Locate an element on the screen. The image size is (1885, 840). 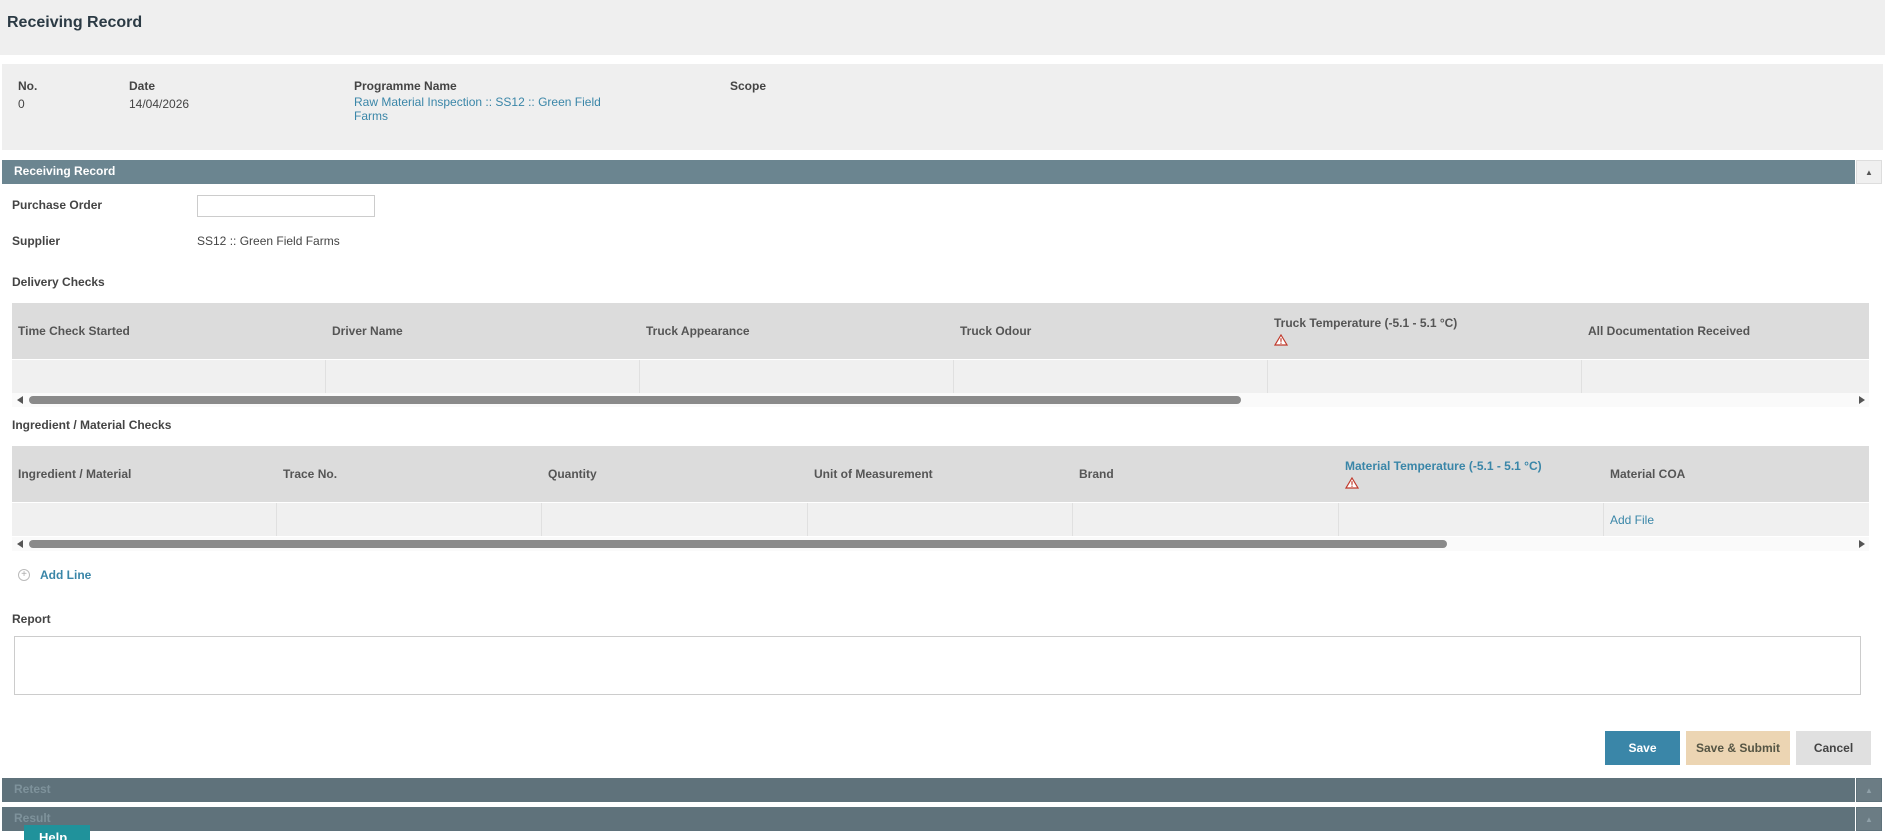
supplier-value: SS12 :: Green Field Farms is located at coordinates (268, 241).